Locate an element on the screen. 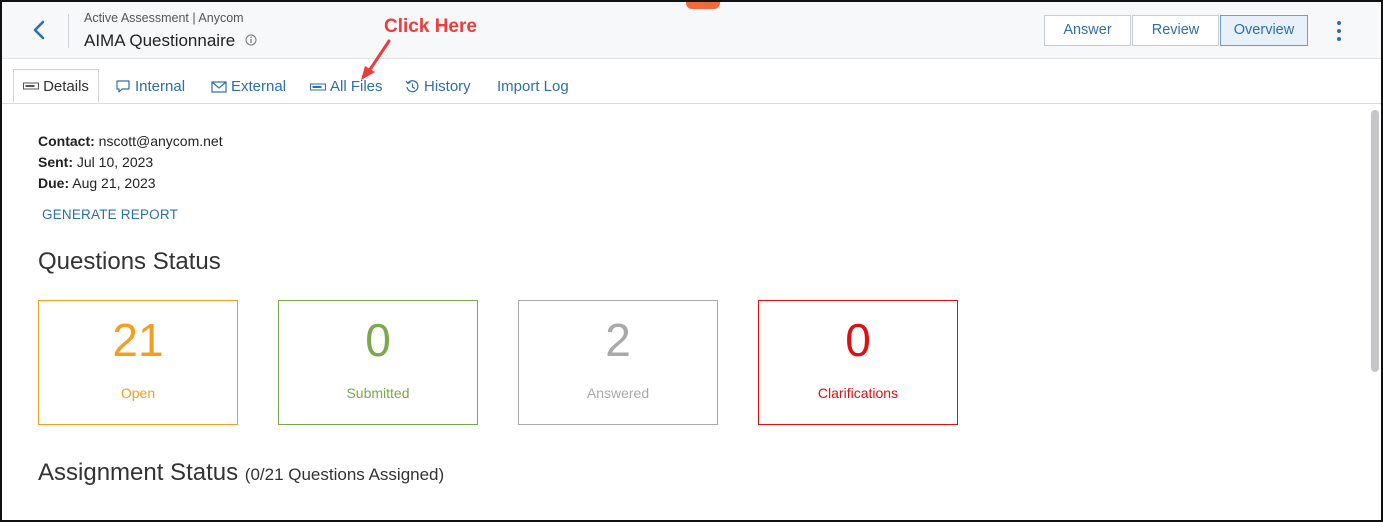 This screenshot has height=522, width=1383. tab-details: Details is located at coordinates (56, 86).